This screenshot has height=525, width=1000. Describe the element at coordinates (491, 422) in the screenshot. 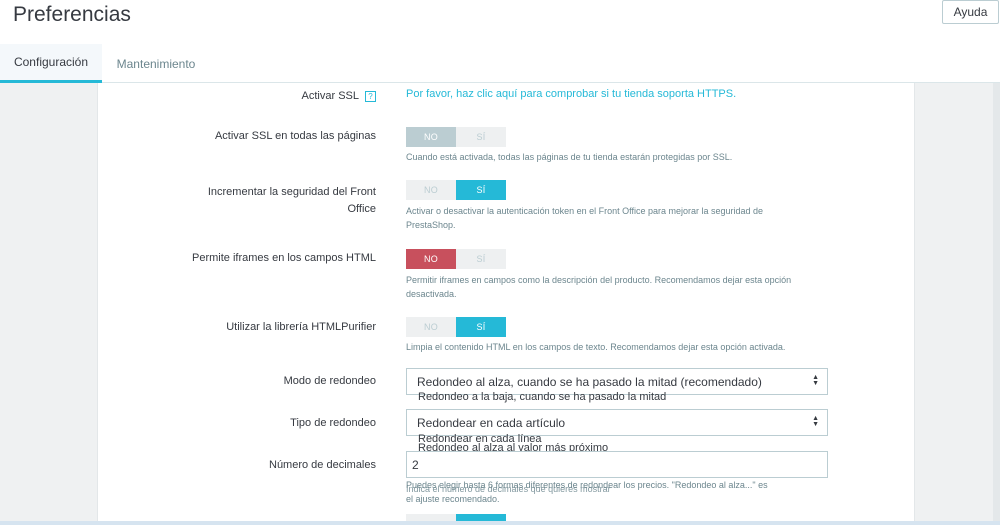

I see `round-type-selected: Redondear en cada artículo` at that location.